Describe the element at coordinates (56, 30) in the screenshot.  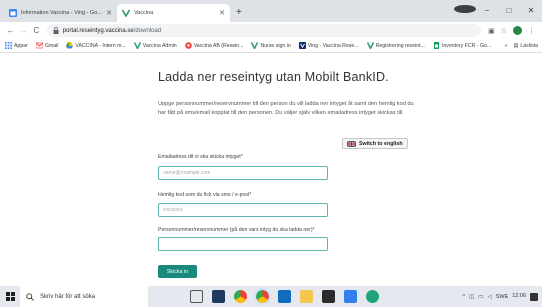
I see `lock-icon` at that location.